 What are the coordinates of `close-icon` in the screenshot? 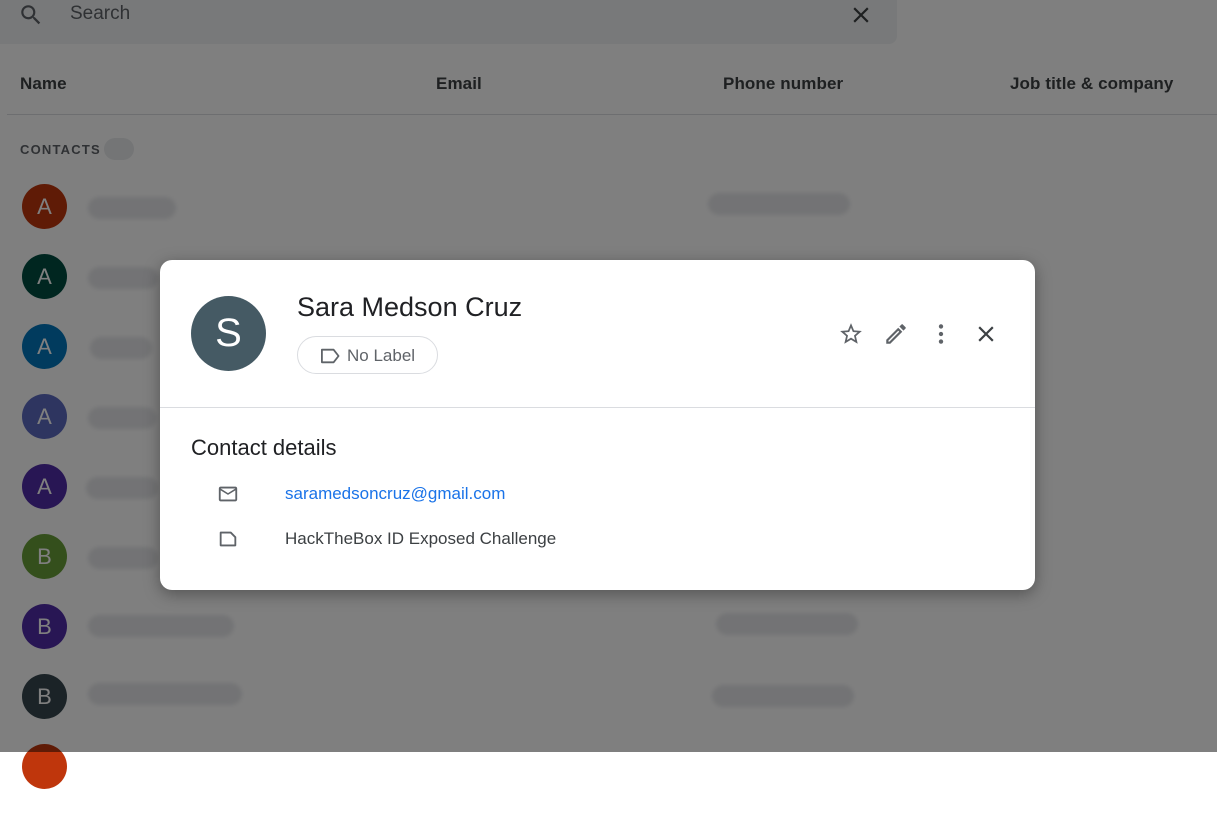 It's located at (986, 334).